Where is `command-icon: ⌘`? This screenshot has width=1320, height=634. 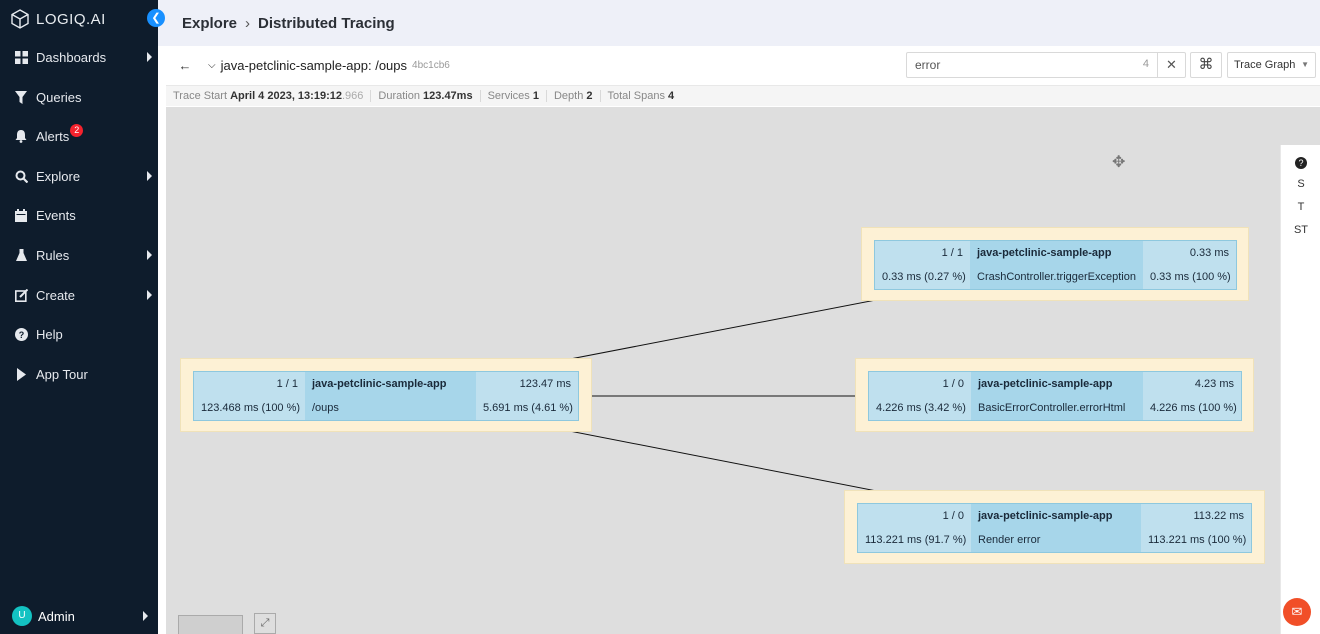 command-icon: ⌘ is located at coordinates (1206, 64).